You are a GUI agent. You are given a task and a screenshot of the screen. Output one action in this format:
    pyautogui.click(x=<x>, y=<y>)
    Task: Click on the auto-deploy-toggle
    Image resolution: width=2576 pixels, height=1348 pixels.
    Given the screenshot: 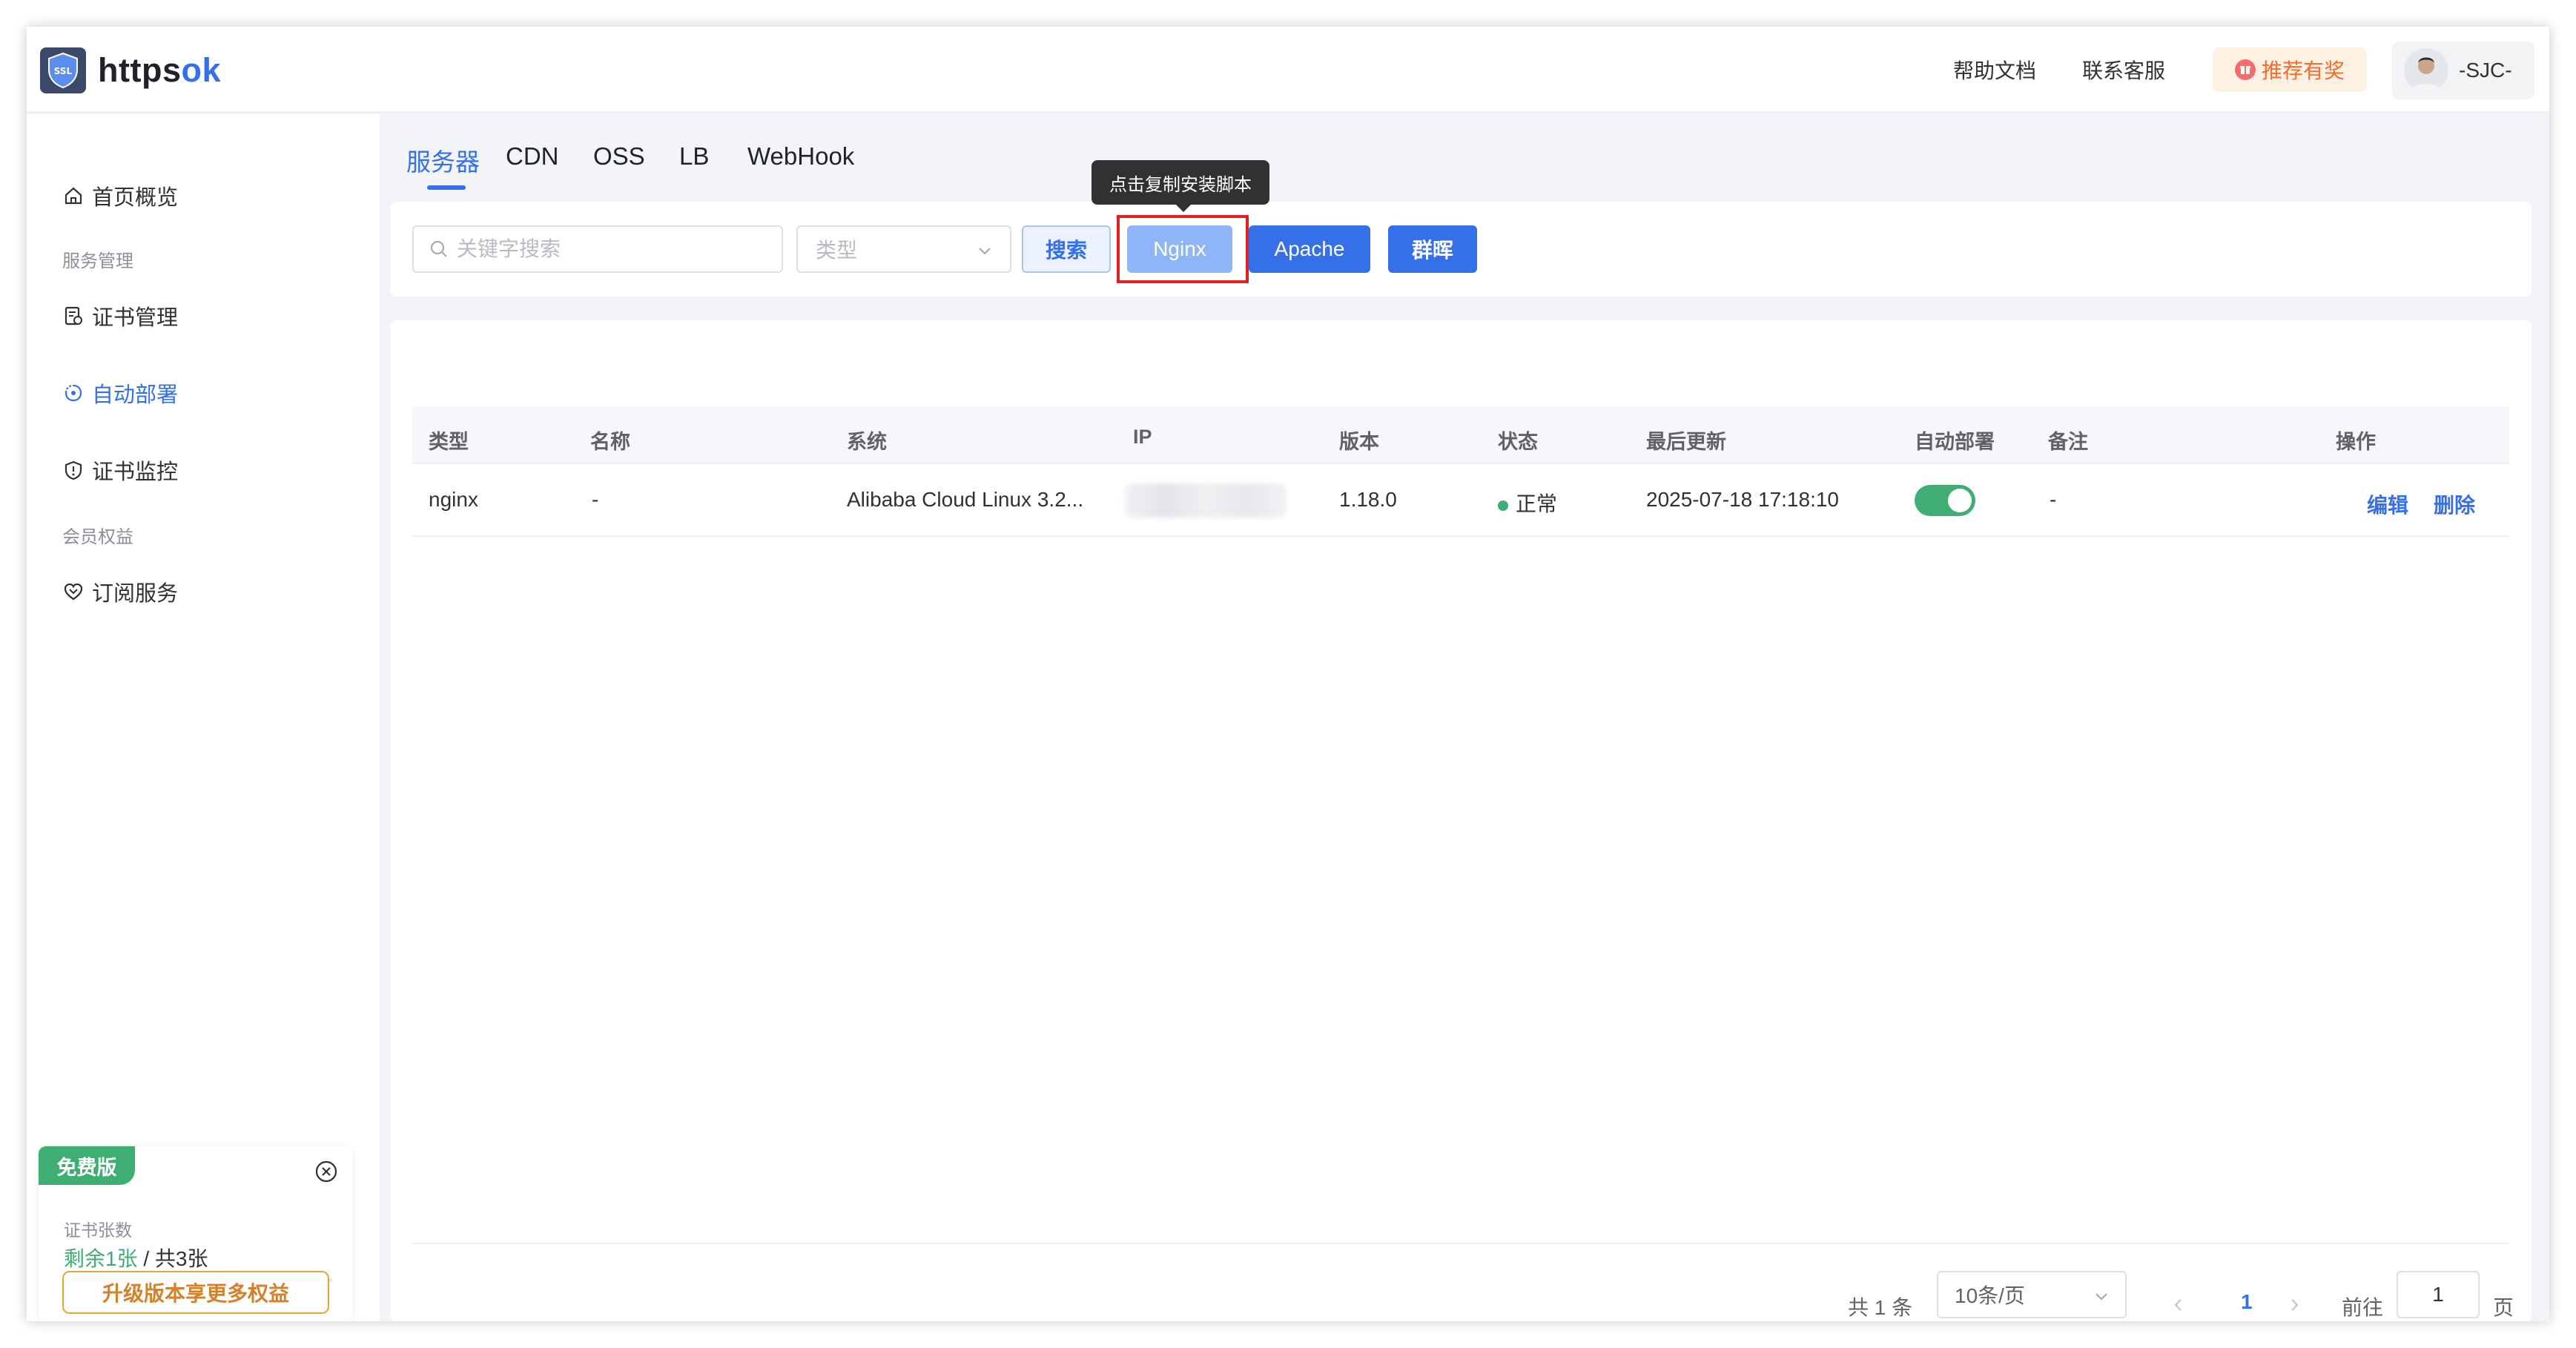 What is the action you would take?
    pyautogui.click(x=1945, y=500)
    